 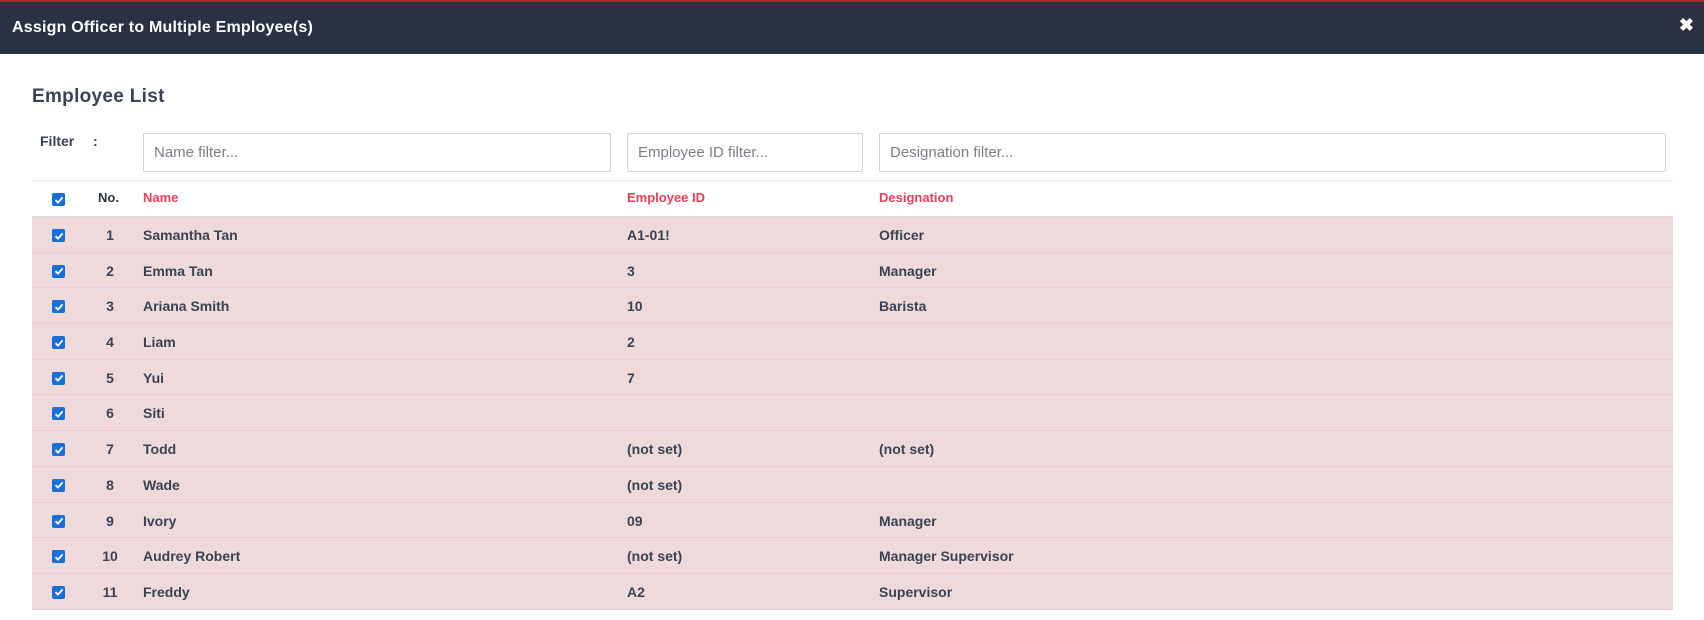 I want to click on employee-id: A2, so click(x=636, y=591).